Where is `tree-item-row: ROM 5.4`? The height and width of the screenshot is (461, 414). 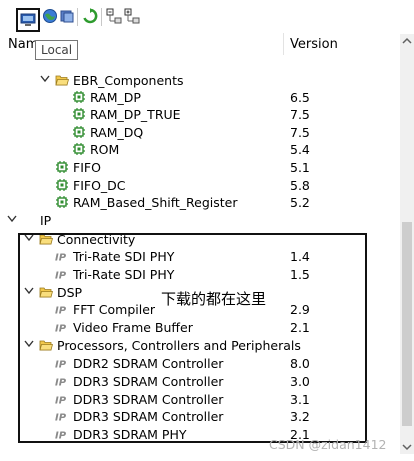
tree-item-row: ROM 5.4 is located at coordinates (199, 149).